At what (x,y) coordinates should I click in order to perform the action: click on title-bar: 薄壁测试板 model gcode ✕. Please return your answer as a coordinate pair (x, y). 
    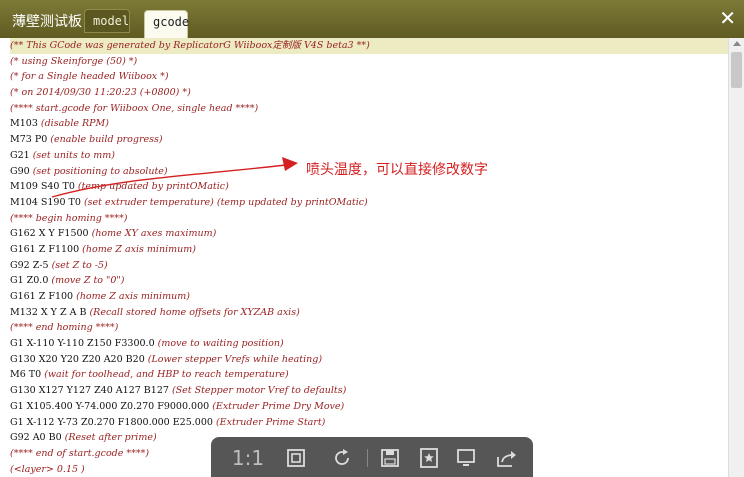
    Looking at the image, I should click on (372, 19).